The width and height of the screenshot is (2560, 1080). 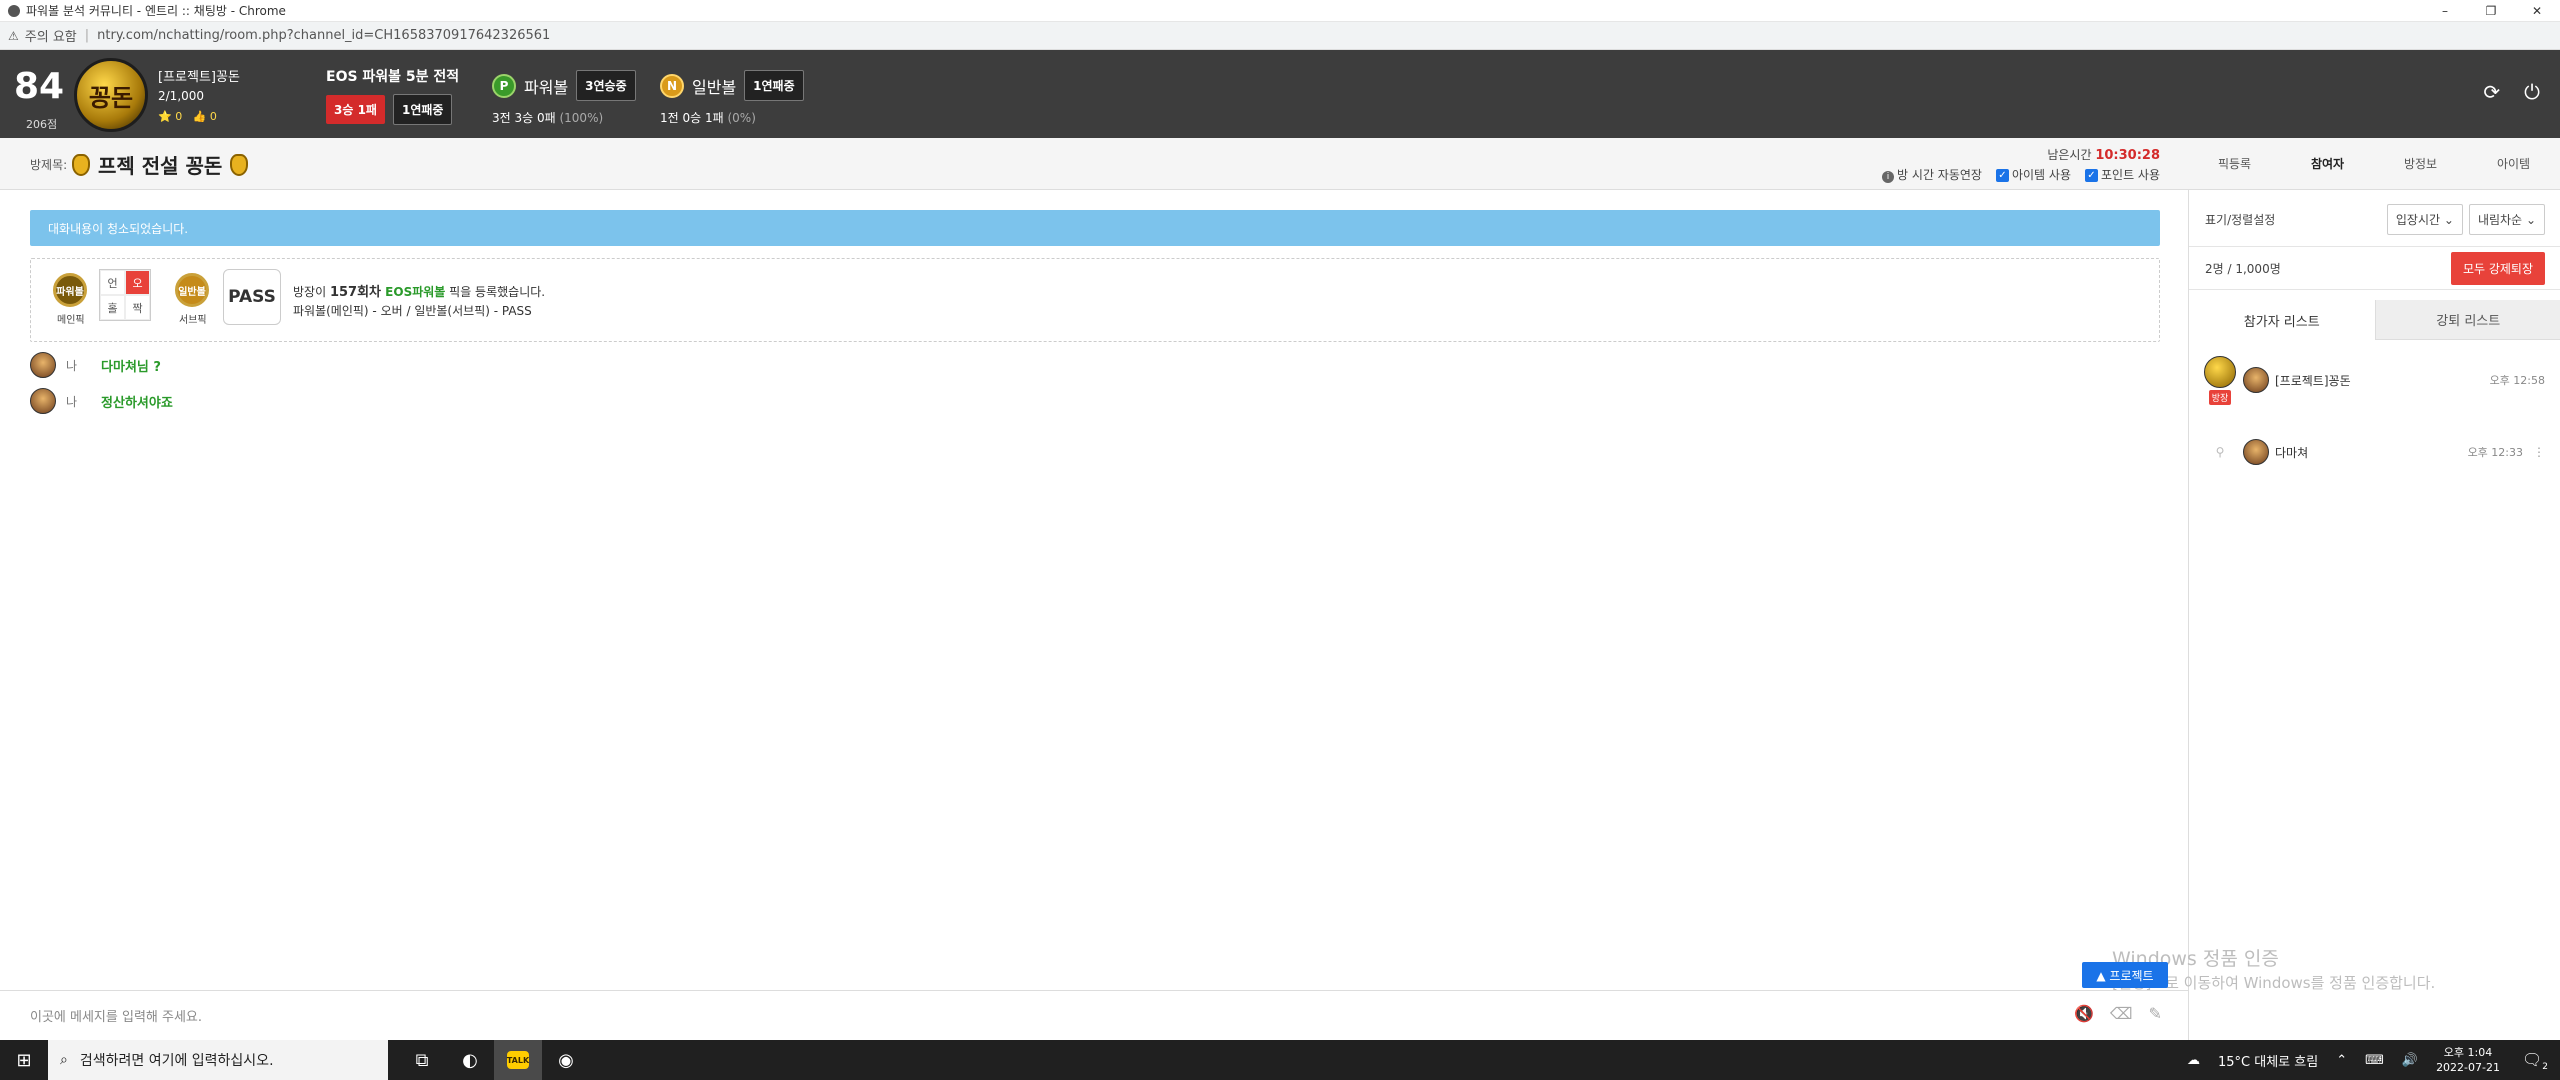 What do you see at coordinates (2491, 11) in the screenshot?
I see `restore-button: ❐` at bounding box center [2491, 11].